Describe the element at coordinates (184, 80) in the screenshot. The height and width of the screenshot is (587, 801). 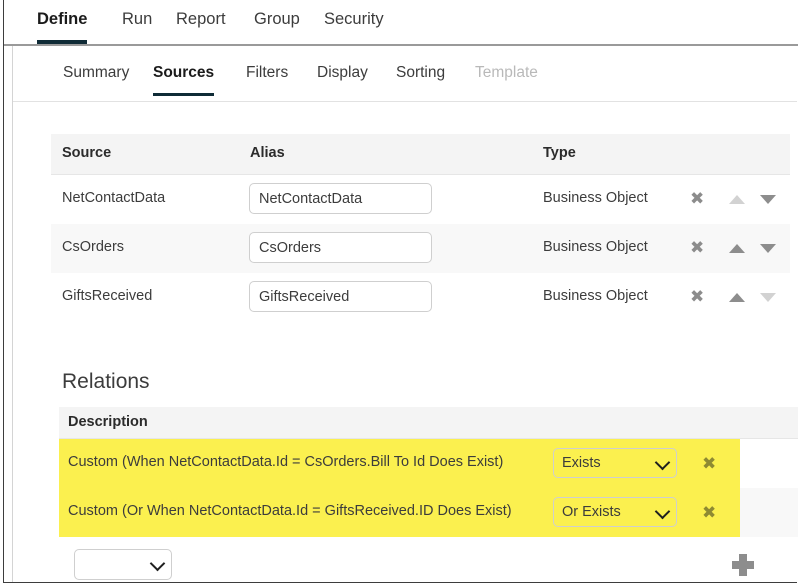
I see `tab-sources: Sources` at that location.